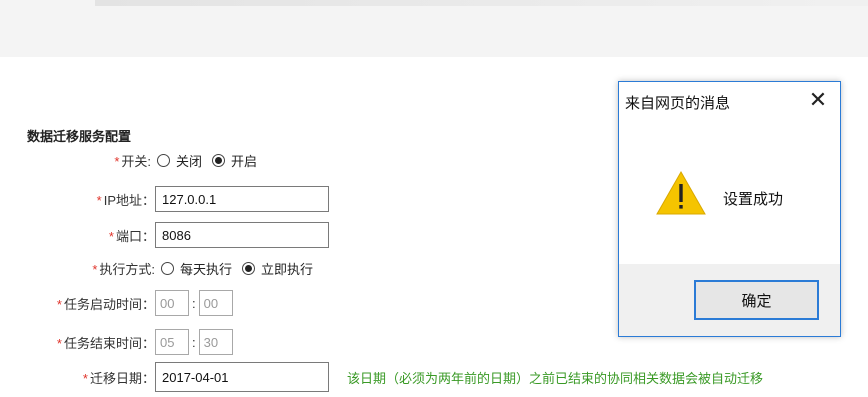 Image resolution: width=868 pixels, height=397 pixels. I want to click on end-minute-input, so click(215, 342).